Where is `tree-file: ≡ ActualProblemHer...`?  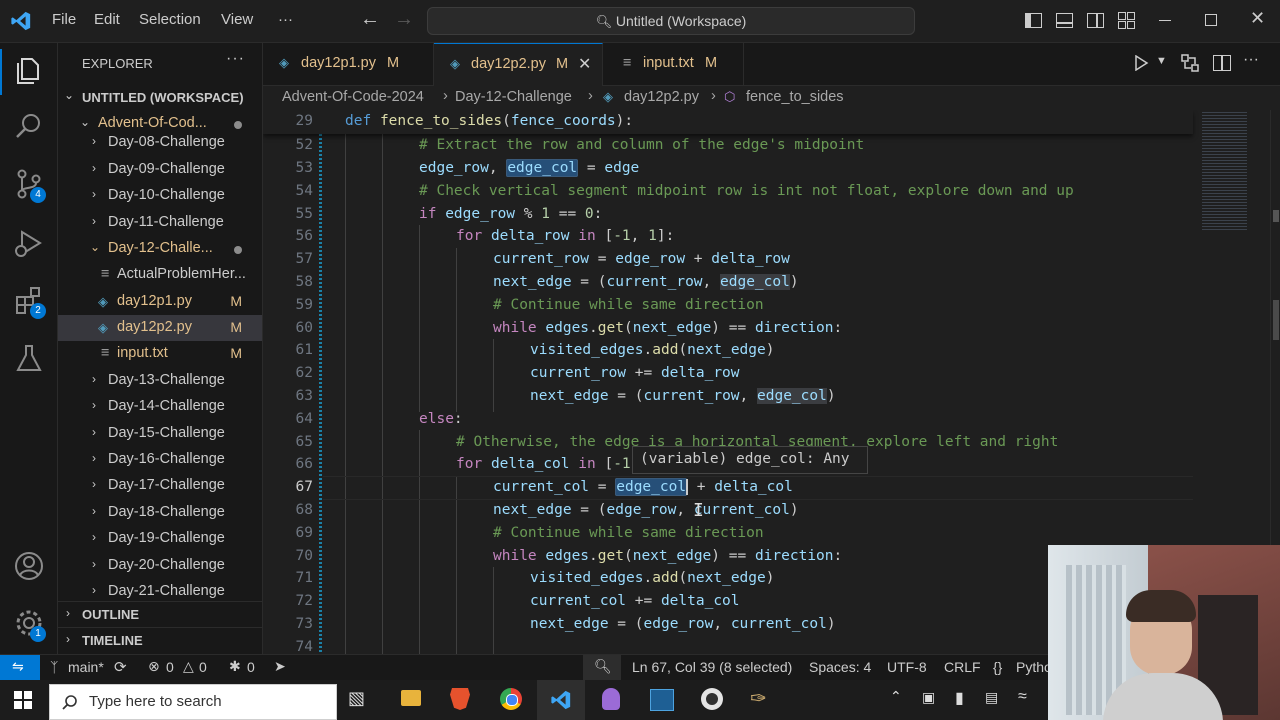 tree-file: ≡ ActualProblemHer... is located at coordinates (160, 275).